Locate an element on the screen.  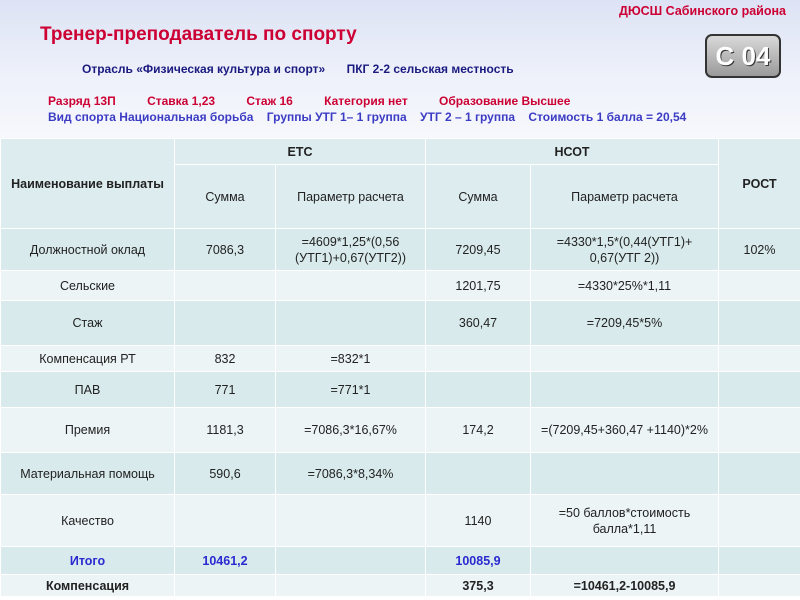
ets-sum: 771 is located at coordinates (225, 389).